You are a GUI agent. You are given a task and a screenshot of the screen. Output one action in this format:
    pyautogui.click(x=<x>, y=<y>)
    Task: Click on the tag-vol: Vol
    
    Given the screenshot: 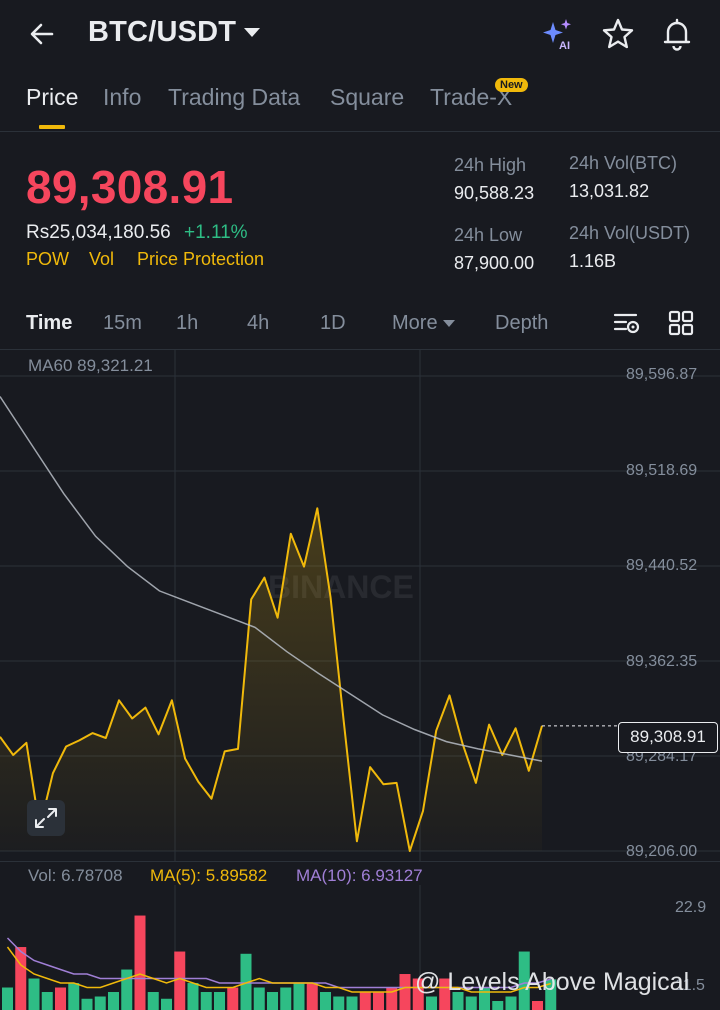 What is the action you would take?
    pyautogui.click(x=101, y=259)
    